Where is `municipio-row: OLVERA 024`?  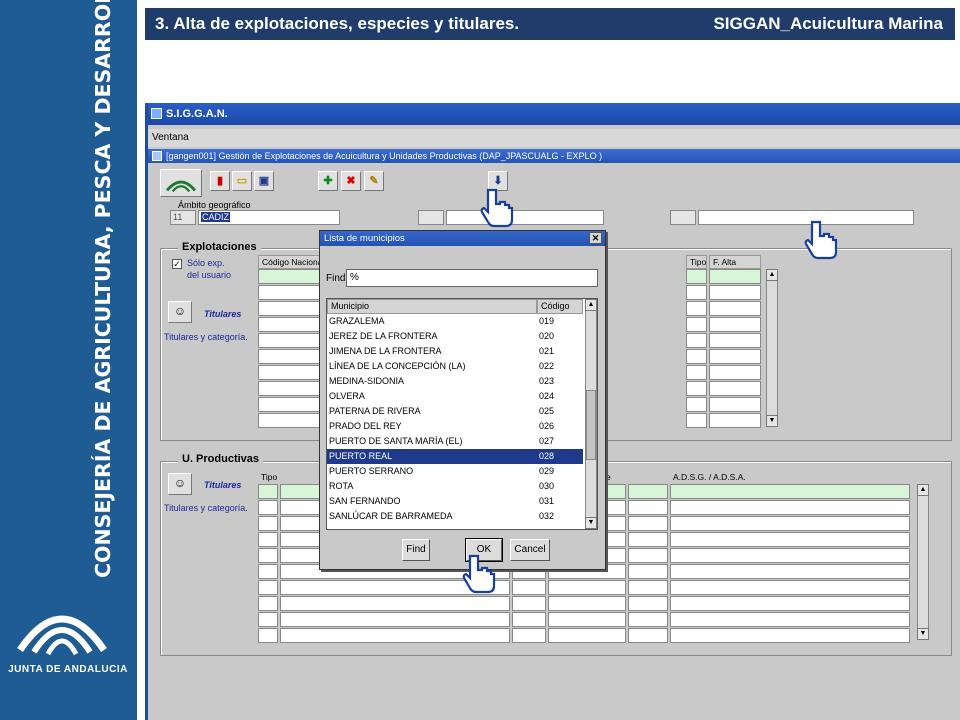
municipio-row: OLVERA 024 is located at coordinates (455, 396).